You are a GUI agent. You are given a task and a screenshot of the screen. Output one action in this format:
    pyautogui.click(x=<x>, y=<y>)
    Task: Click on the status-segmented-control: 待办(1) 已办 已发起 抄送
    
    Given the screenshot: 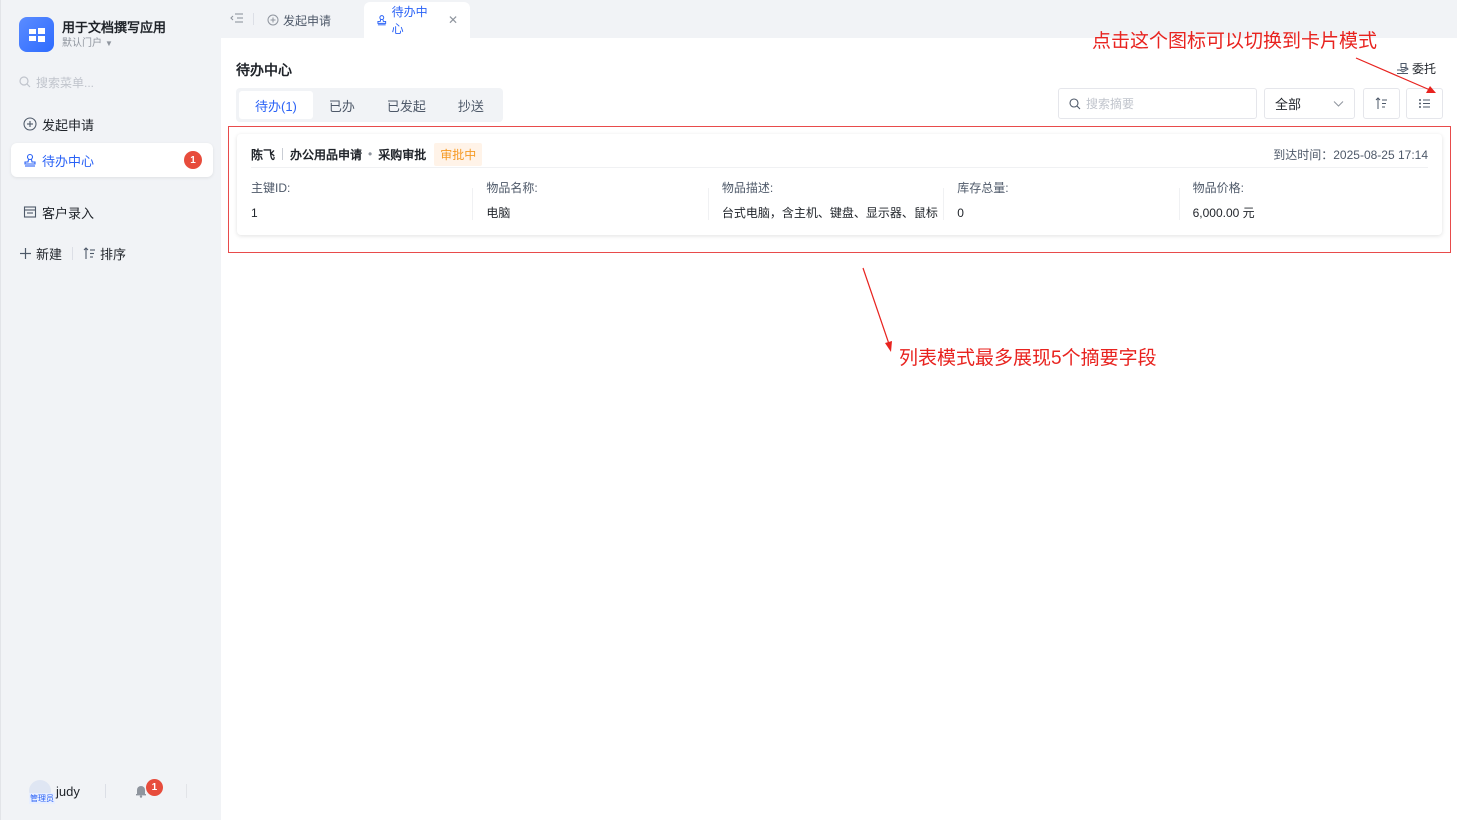 What is the action you would take?
    pyautogui.click(x=369, y=105)
    